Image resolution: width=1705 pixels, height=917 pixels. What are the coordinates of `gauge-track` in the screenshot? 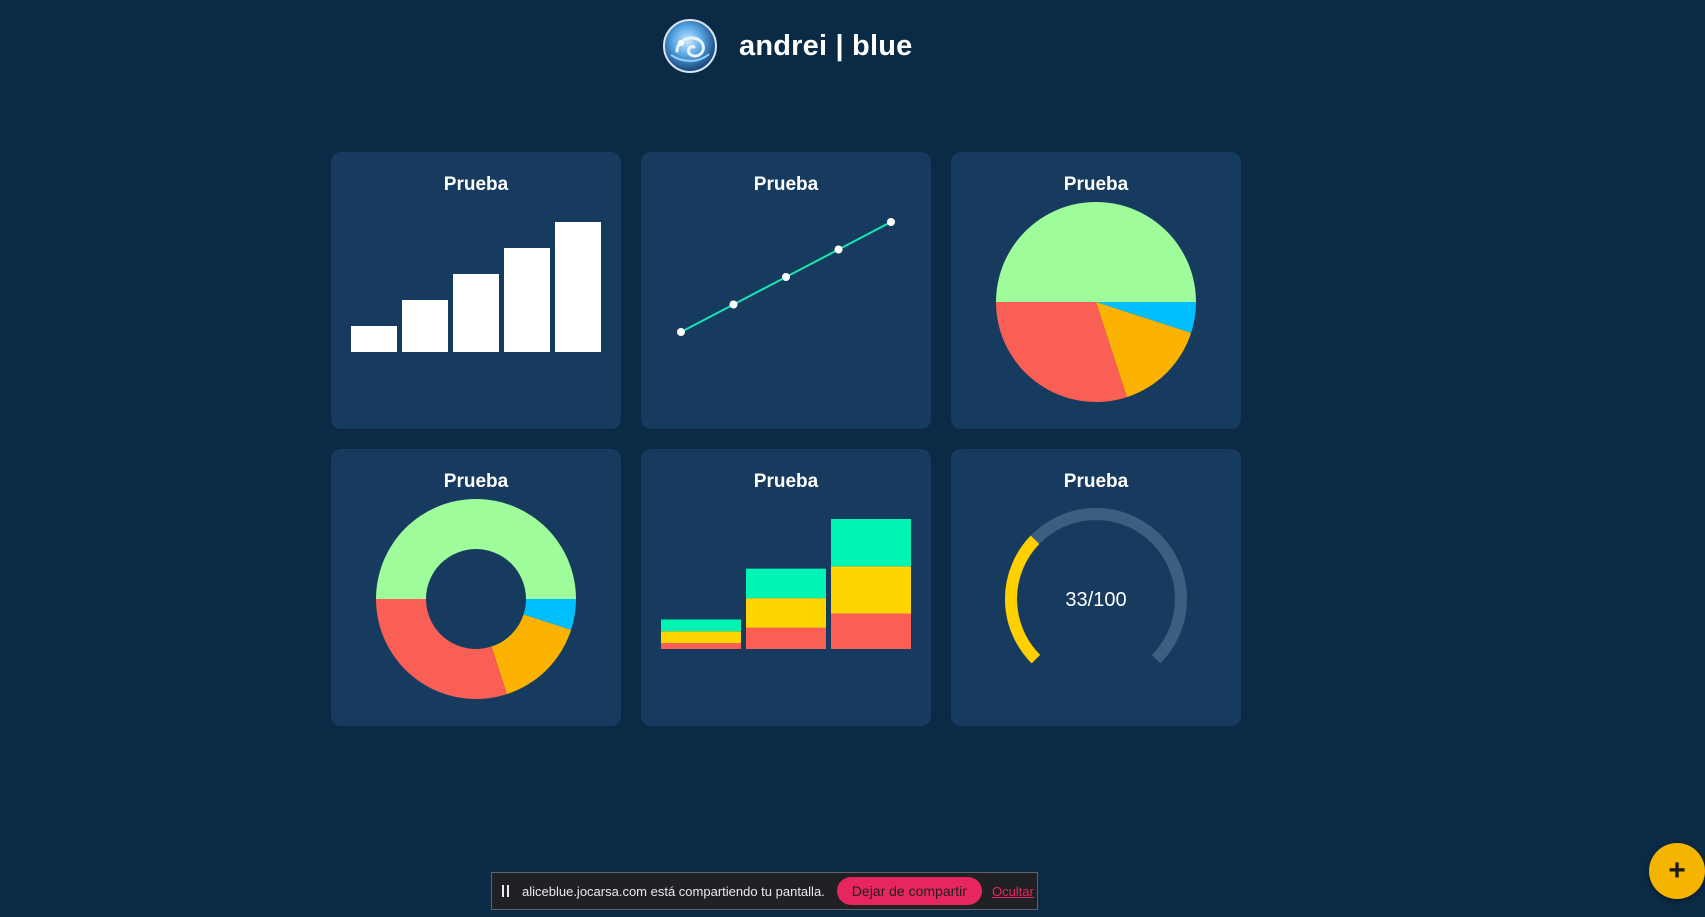 It's located at (1096, 586).